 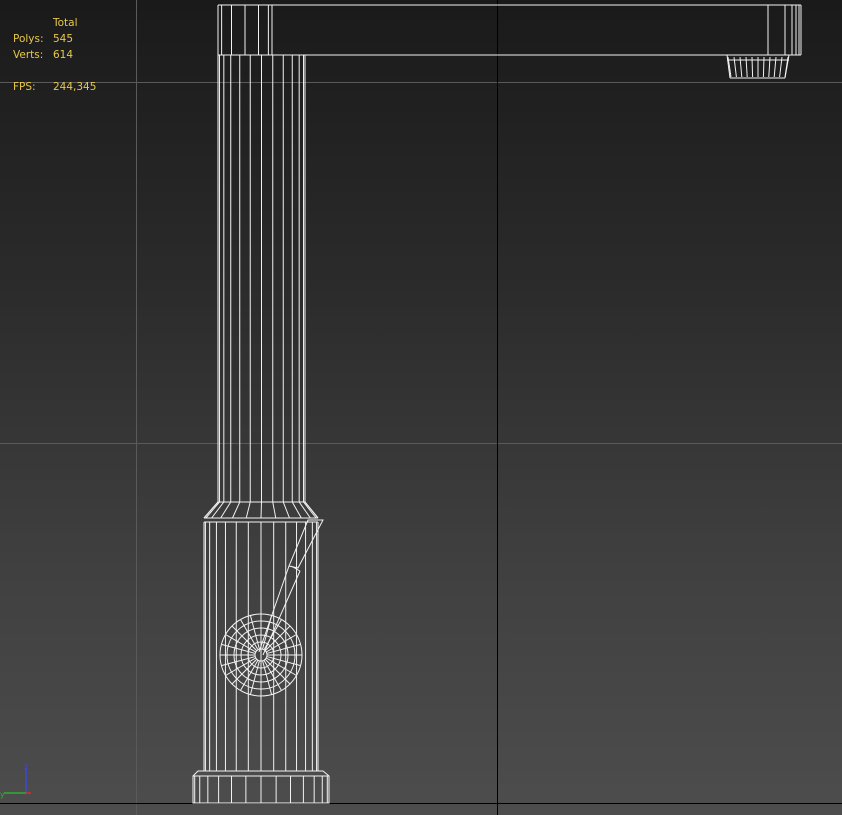 What do you see at coordinates (65, 23) in the screenshot?
I see `stats-header: Total` at bounding box center [65, 23].